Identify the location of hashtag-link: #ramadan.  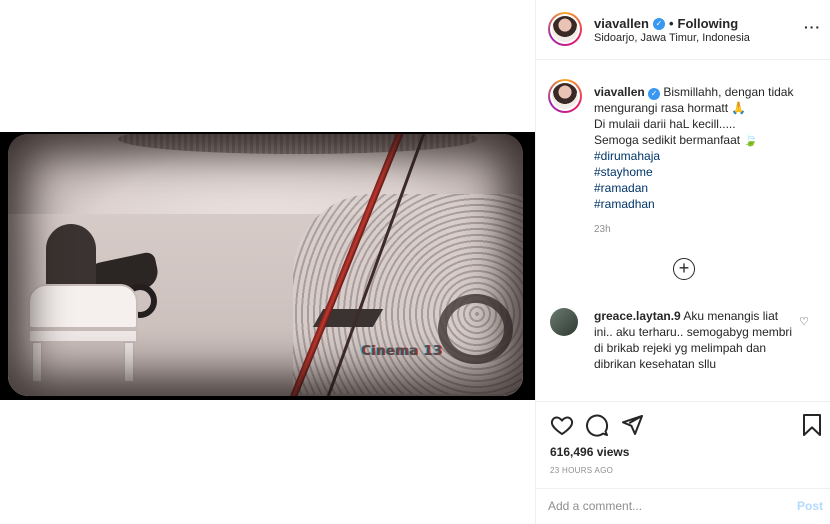
(706, 188).